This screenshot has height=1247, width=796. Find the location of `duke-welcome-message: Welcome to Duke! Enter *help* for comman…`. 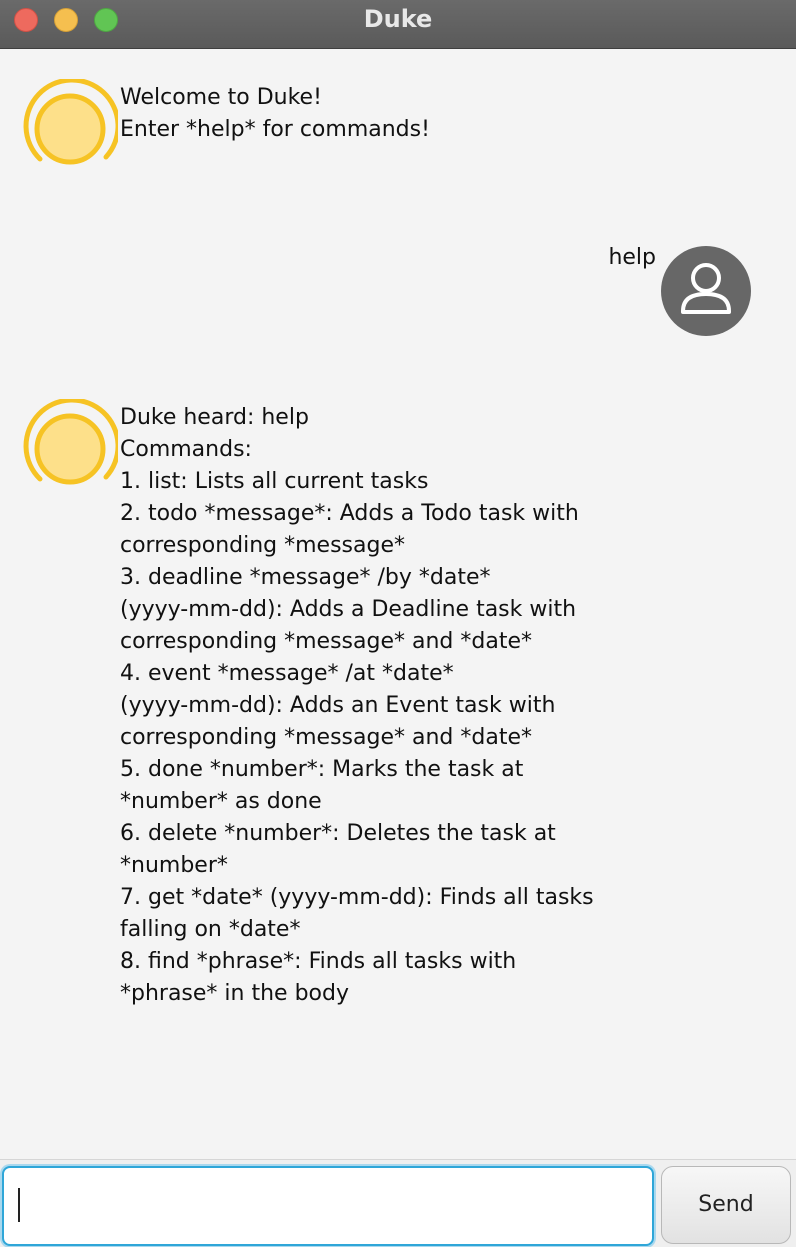

duke-welcome-message: Welcome to Duke! Enter *help* for comman… is located at coordinates (275, 113).